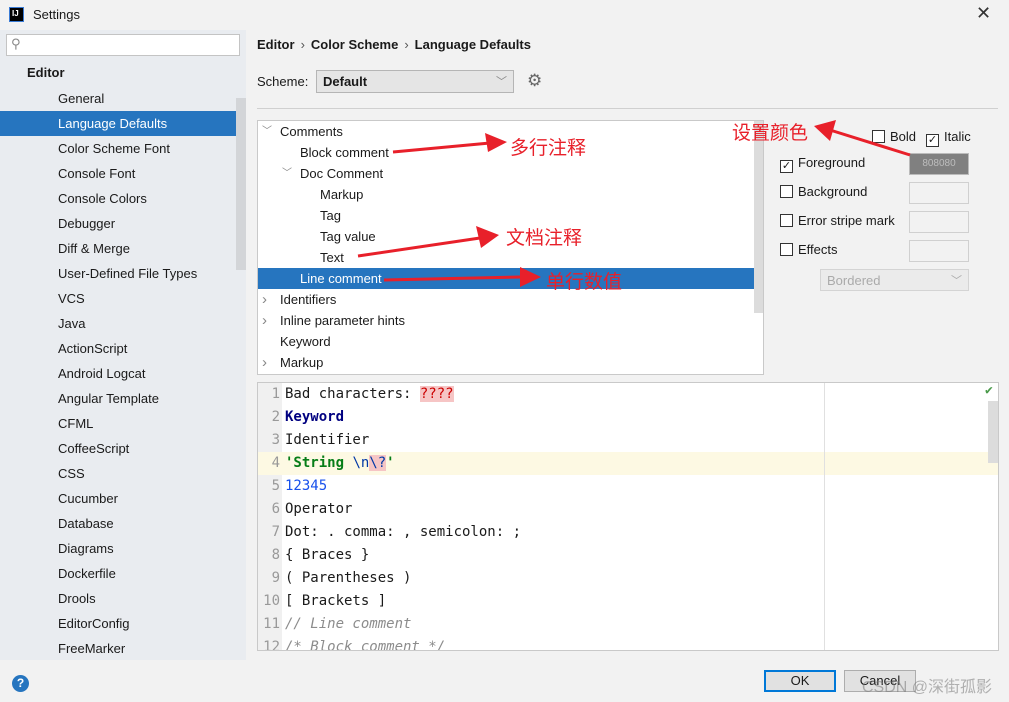 The width and height of the screenshot is (1009, 702). Describe the element at coordinates (354, 44) in the screenshot. I see `breadcrumb-item: Color Scheme` at that location.